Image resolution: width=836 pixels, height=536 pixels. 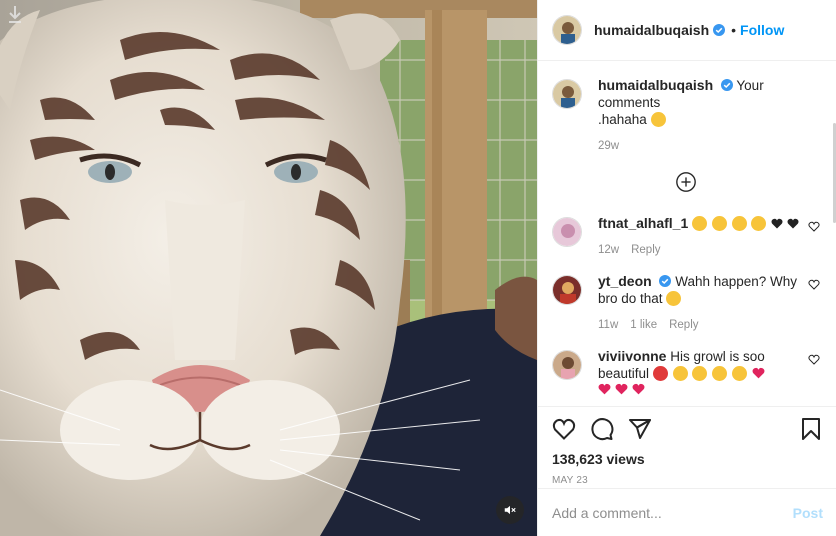 I want to click on plus-circle-icon, so click(x=686, y=182).